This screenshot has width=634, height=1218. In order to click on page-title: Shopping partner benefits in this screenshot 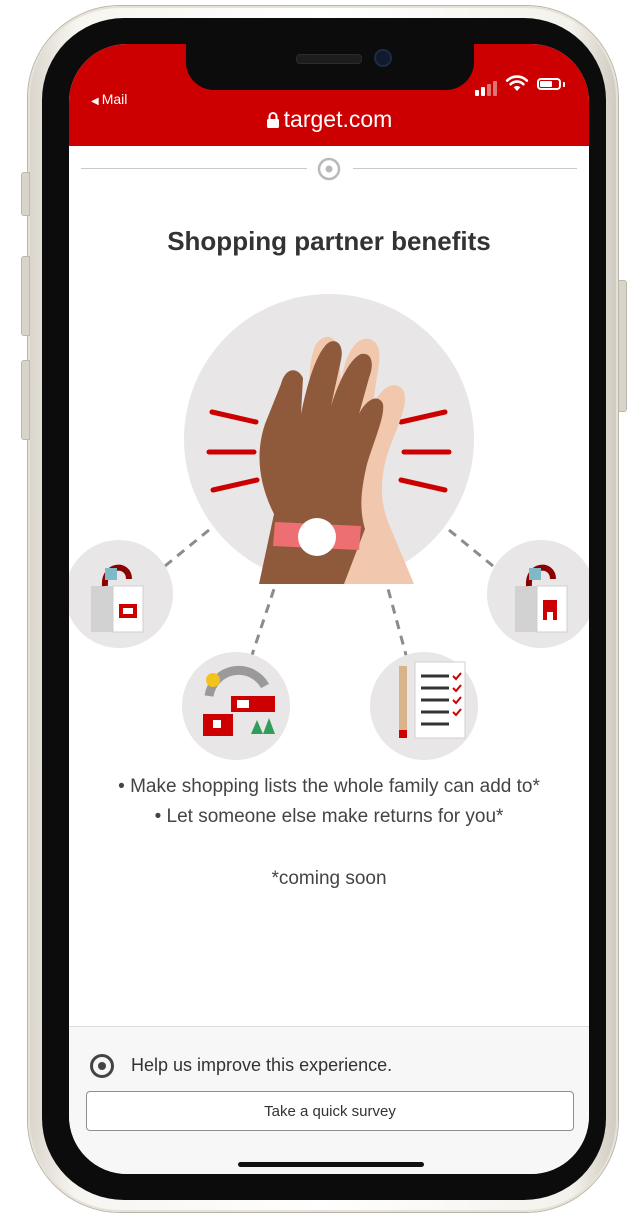, I will do `click(329, 241)`.